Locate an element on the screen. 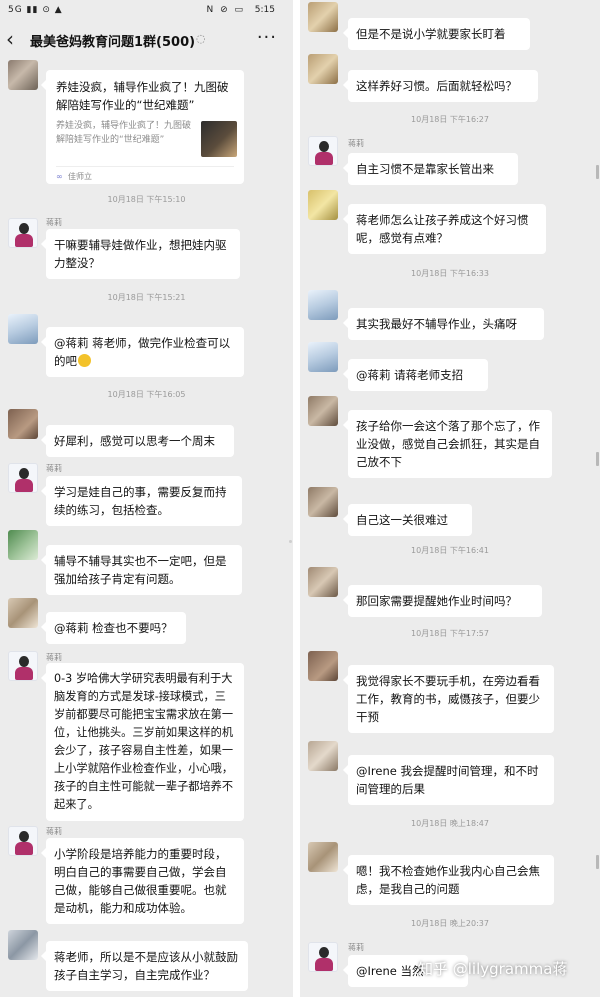  message-bubble: 嗯！我不检查她作业我内心自己会焦虑，是我自己的问题 is located at coordinates (448, 880).